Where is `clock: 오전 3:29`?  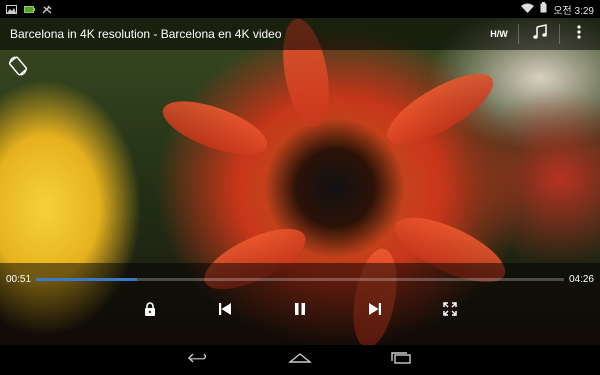 clock: 오전 3:29 is located at coordinates (573, 11).